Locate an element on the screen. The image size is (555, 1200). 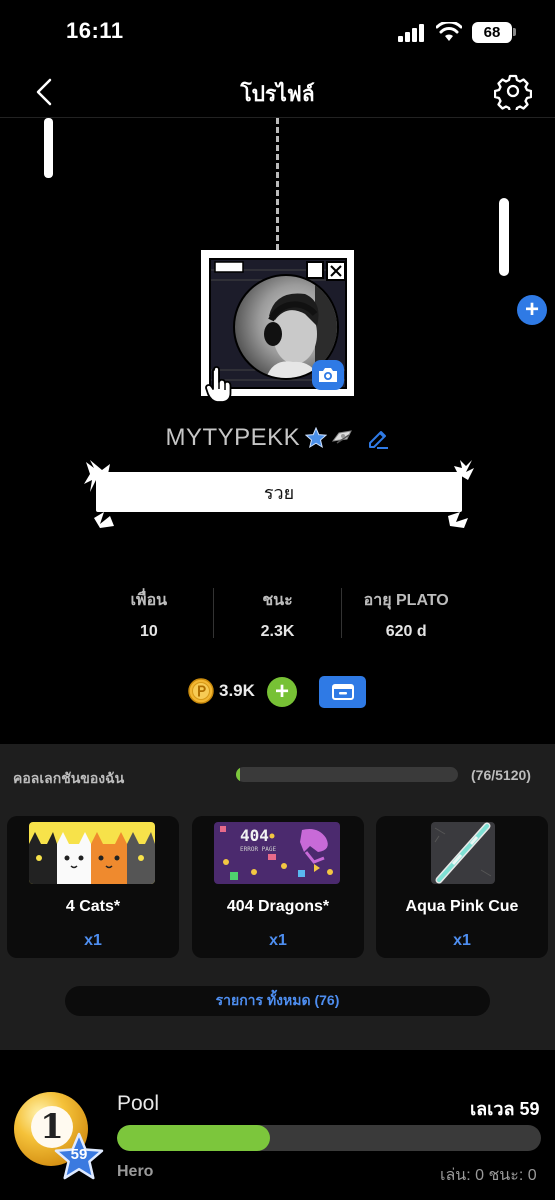
item-name: 404 Dragons* is located at coordinates (278, 906).